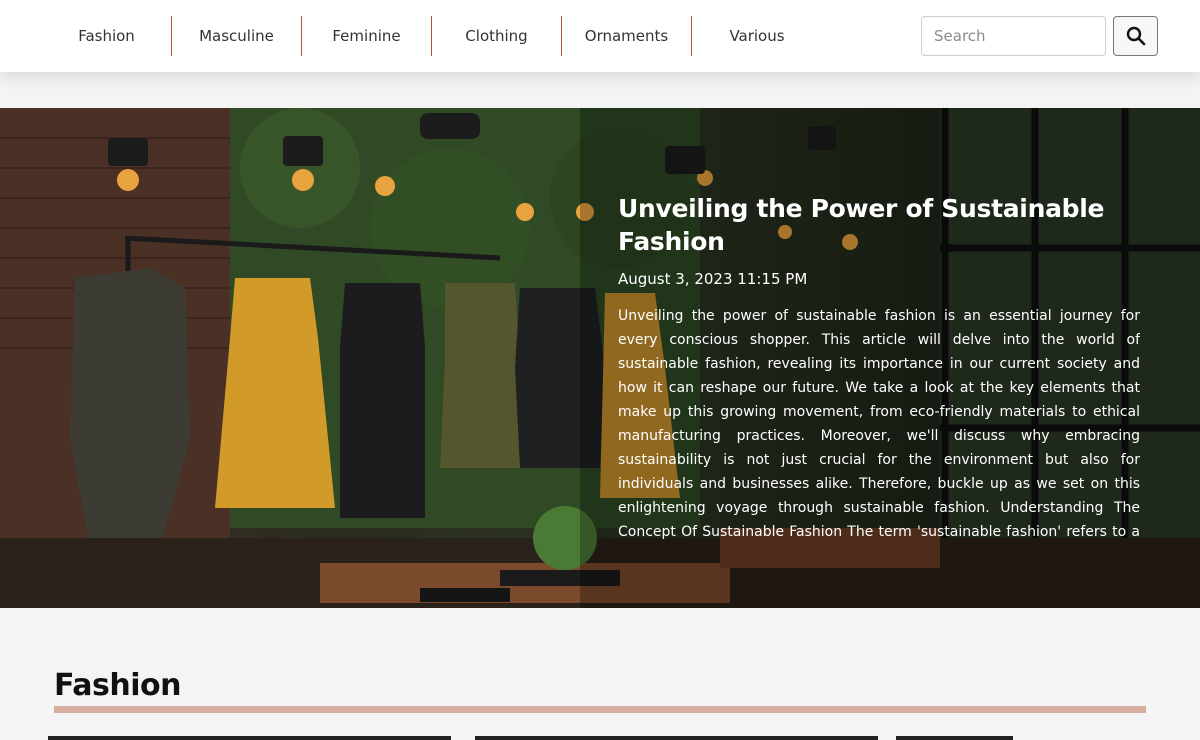 This screenshot has width=1200, height=740. I want to click on nav-item-masculine: Masculine, so click(237, 36).